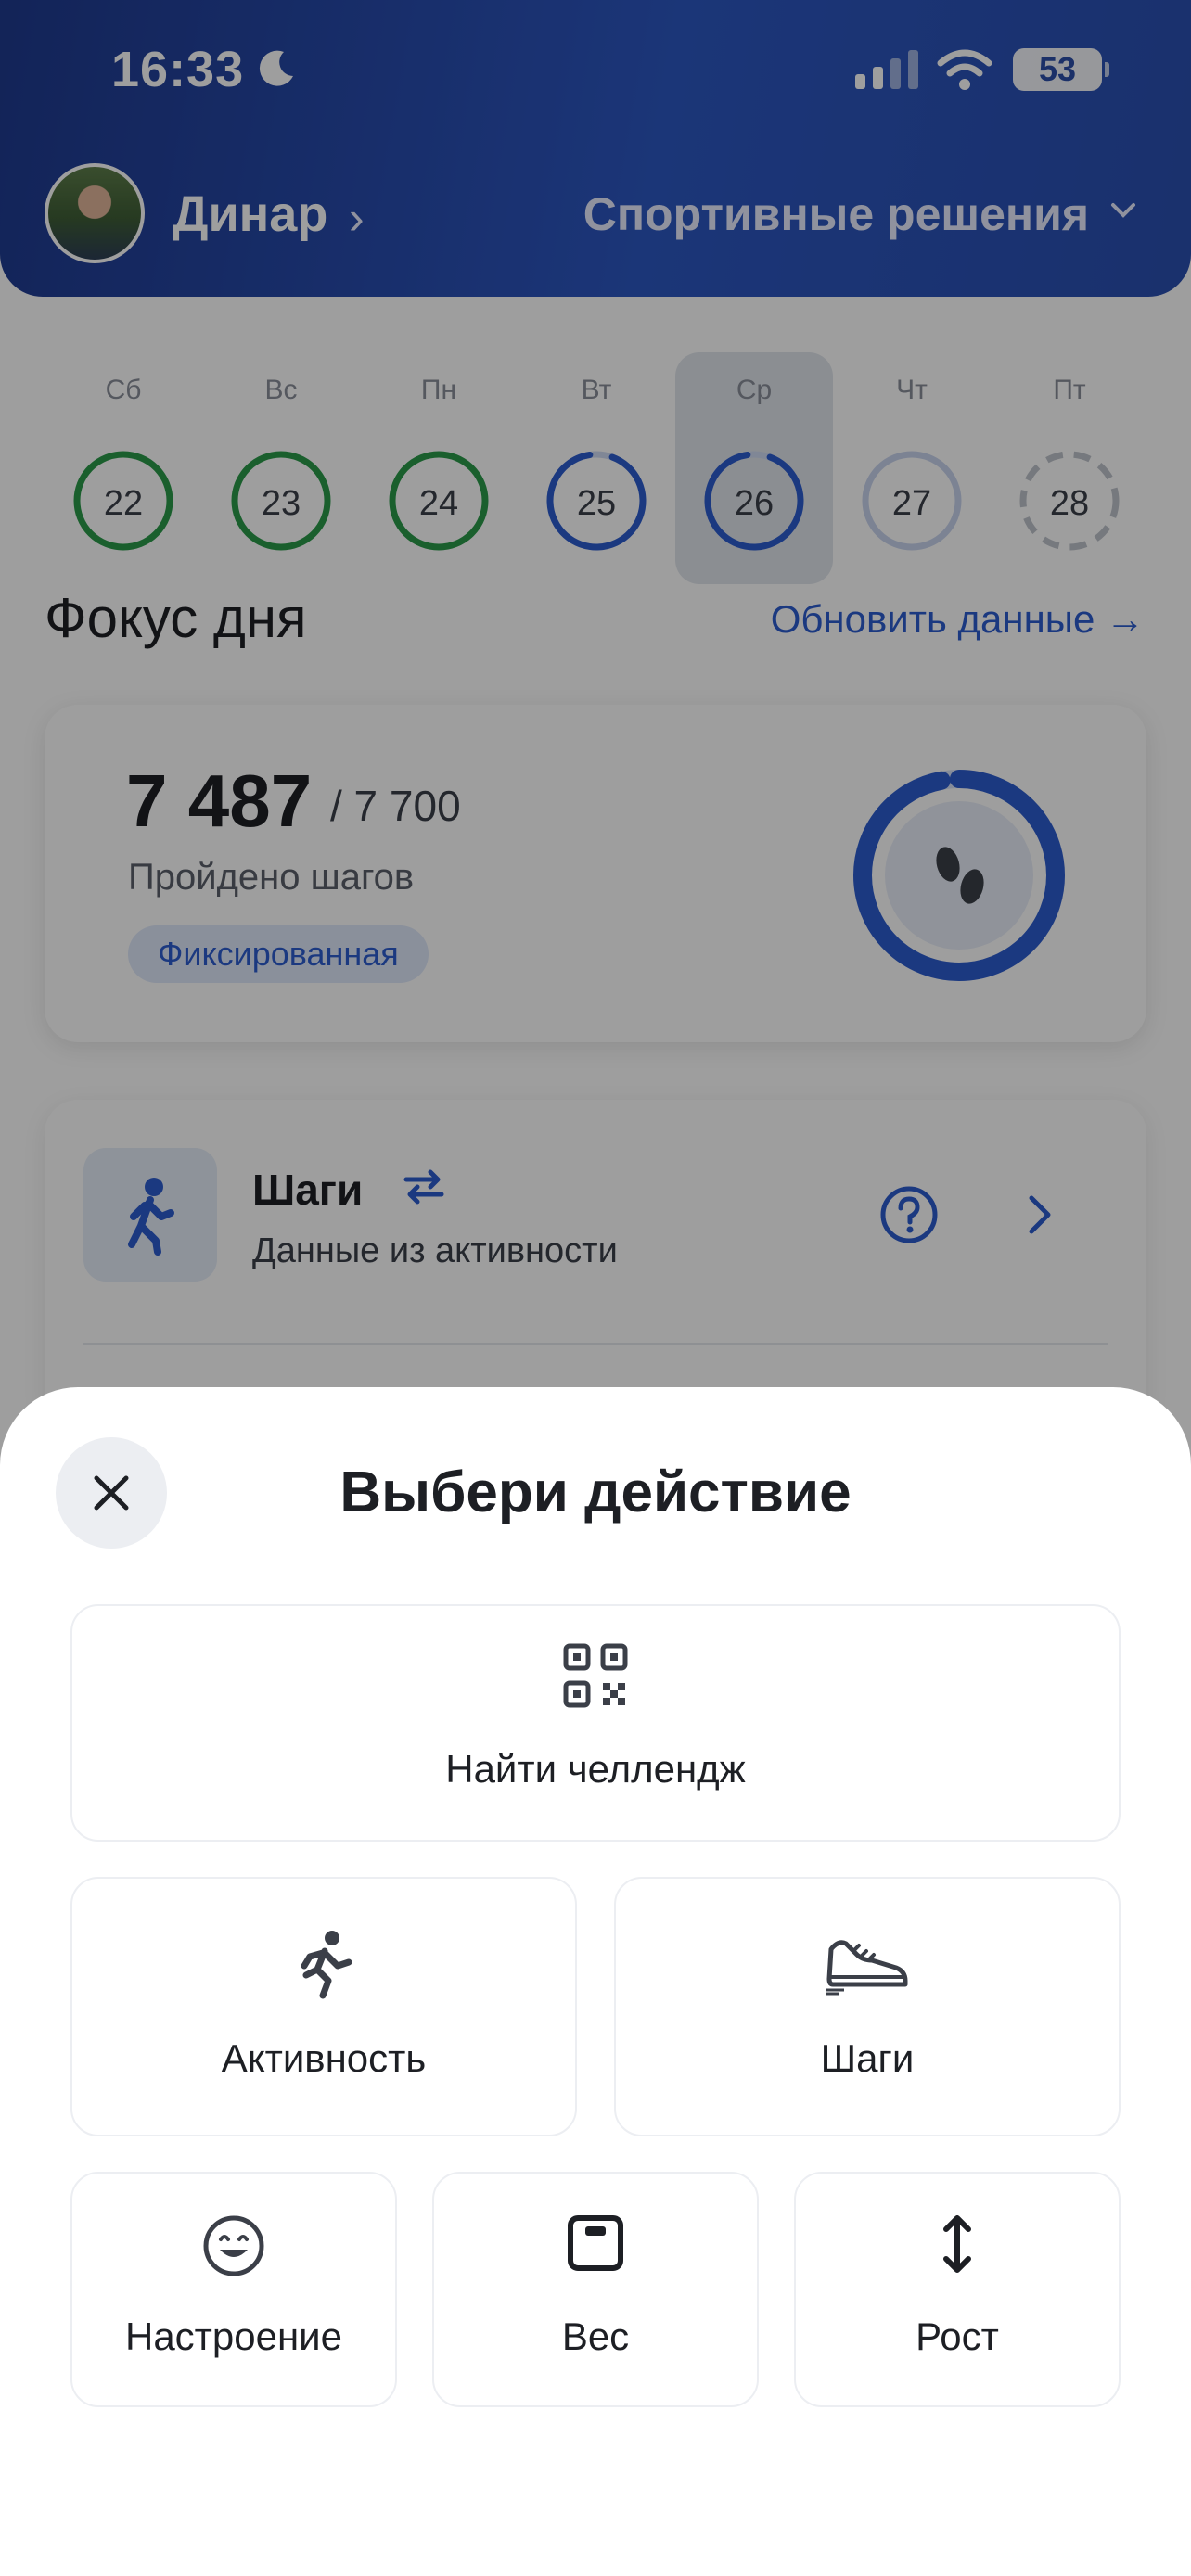 This screenshot has width=1191, height=2576. What do you see at coordinates (233, 2337) in the screenshot?
I see `action-label: Настроение` at bounding box center [233, 2337].